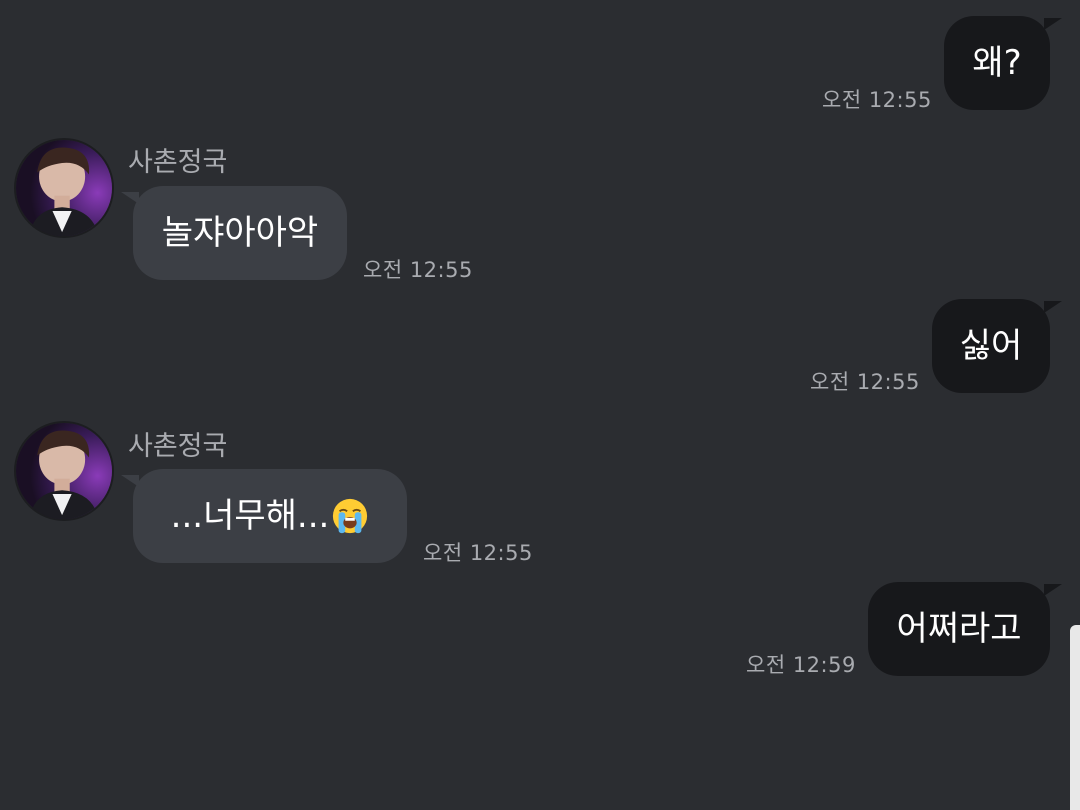 This screenshot has width=1080, height=810. Describe the element at coordinates (801, 665) in the screenshot. I see `message-timestamp: 오전 12:59` at that location.